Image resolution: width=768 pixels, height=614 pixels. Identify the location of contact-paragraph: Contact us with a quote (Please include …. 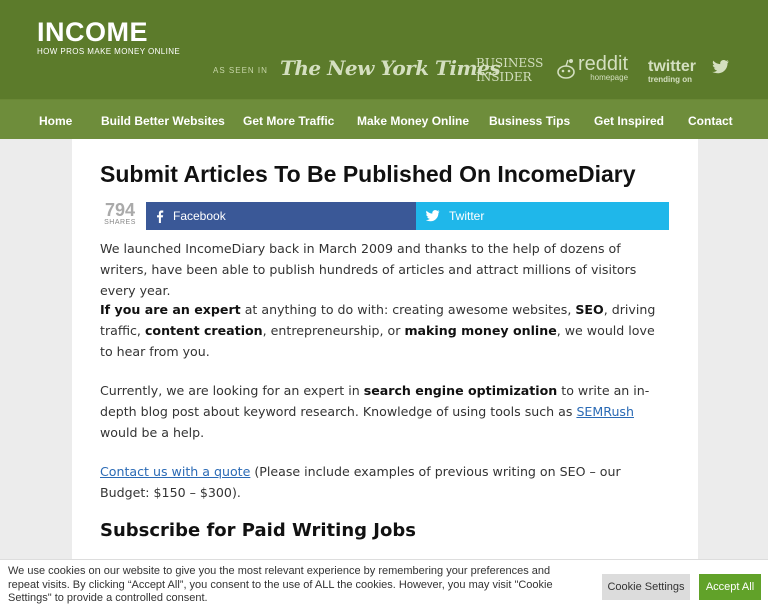
(385, 482).